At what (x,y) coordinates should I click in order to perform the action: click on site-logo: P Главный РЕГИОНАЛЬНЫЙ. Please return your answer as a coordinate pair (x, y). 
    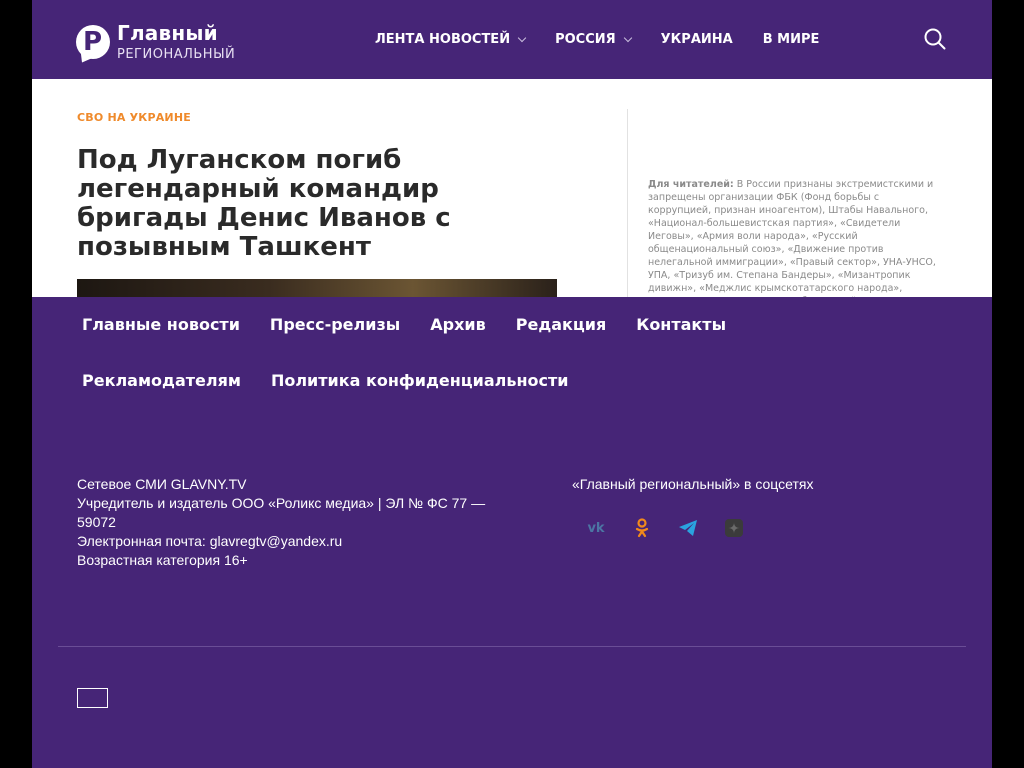
    Looking at the image, I should click on (155, 41).